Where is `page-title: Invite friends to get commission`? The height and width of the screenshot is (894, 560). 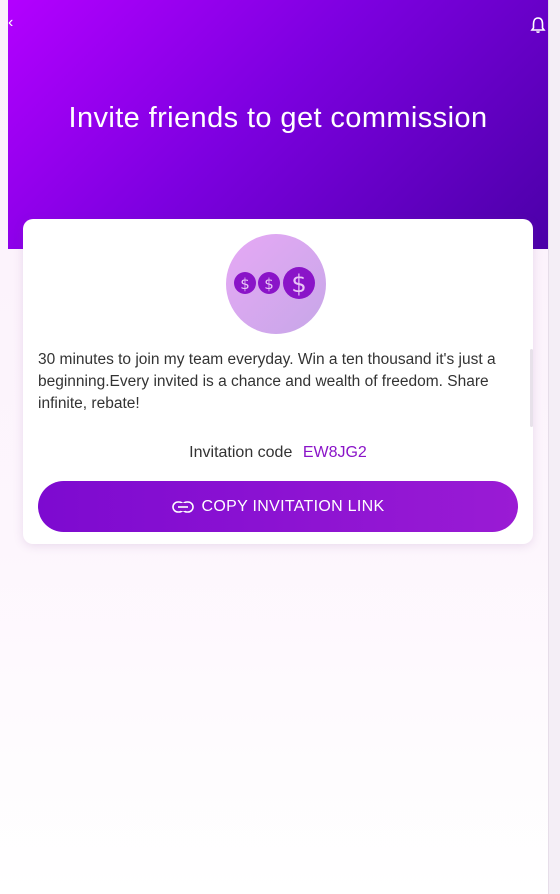 page-title: Invite friends to get commission is located at coordinates (278, 118).